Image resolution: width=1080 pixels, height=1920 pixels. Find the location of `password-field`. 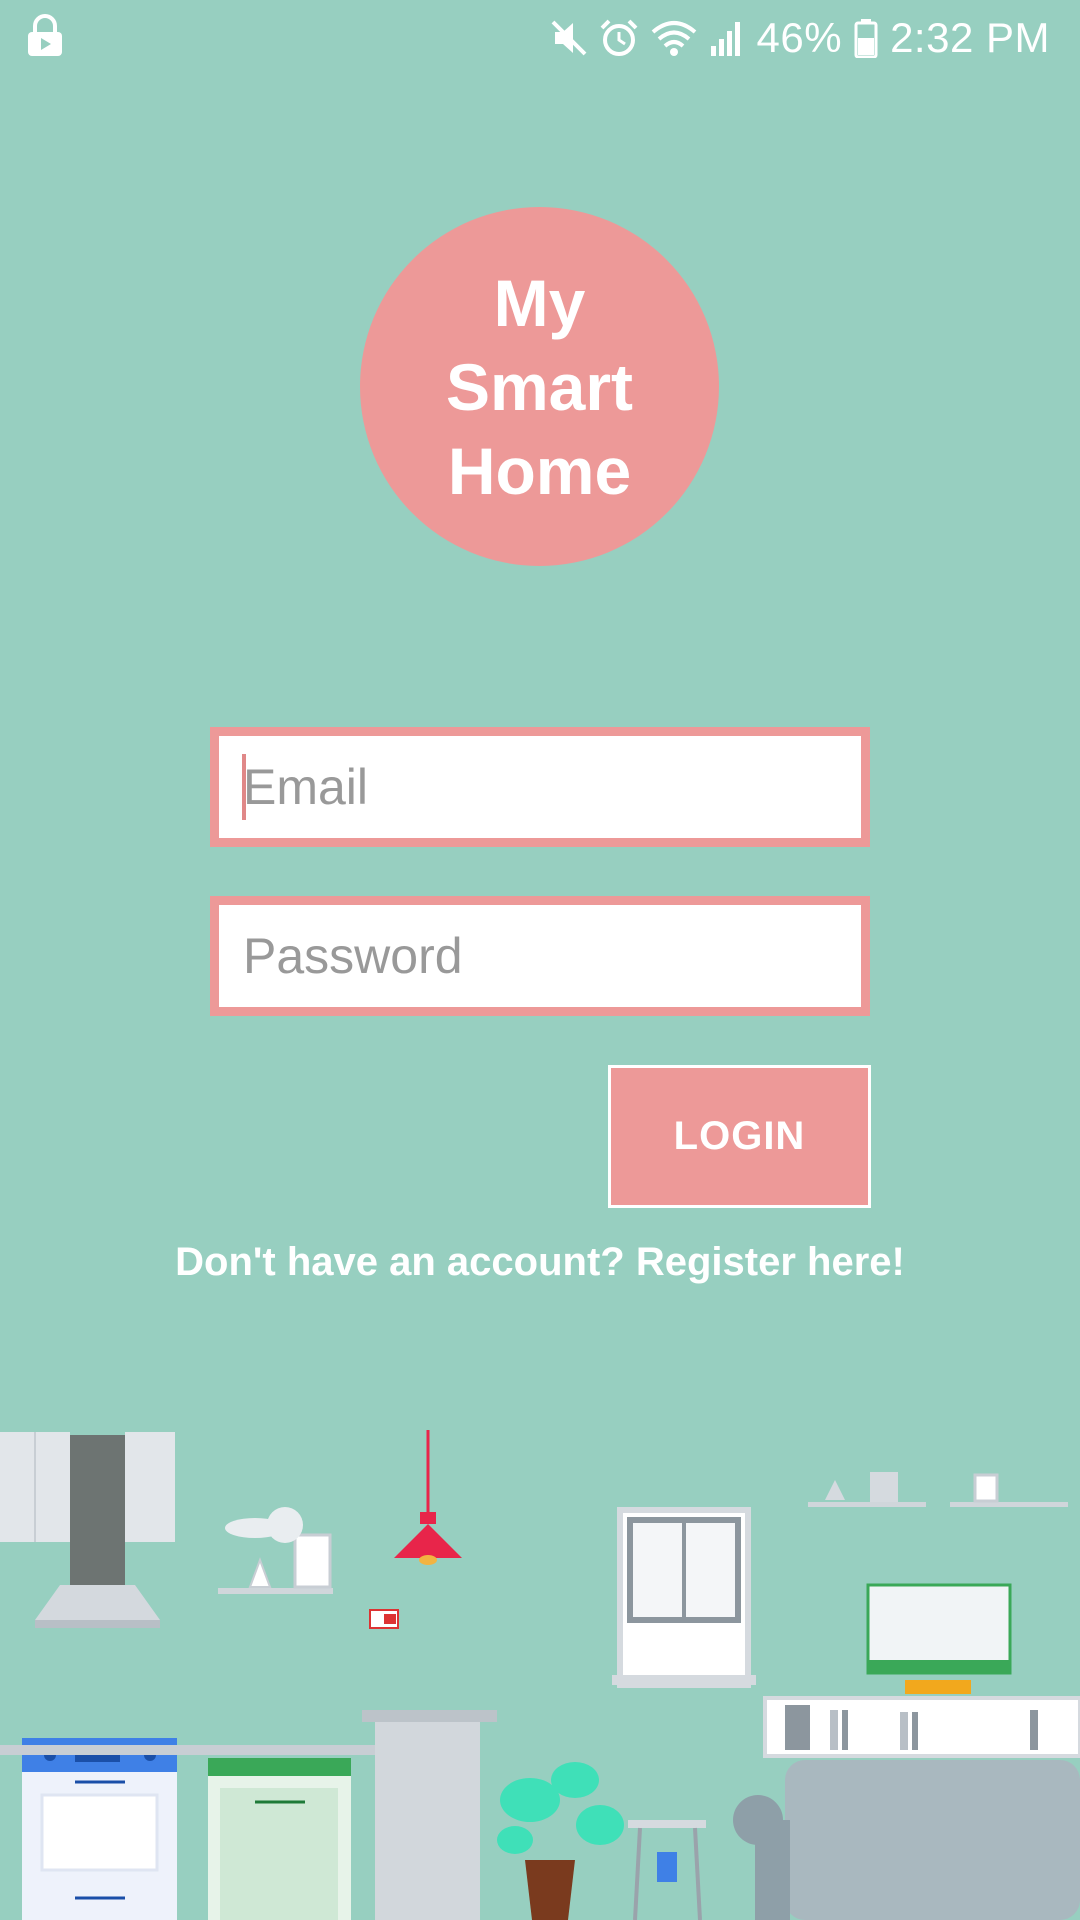

password-field is located at coordinates (540, 956).